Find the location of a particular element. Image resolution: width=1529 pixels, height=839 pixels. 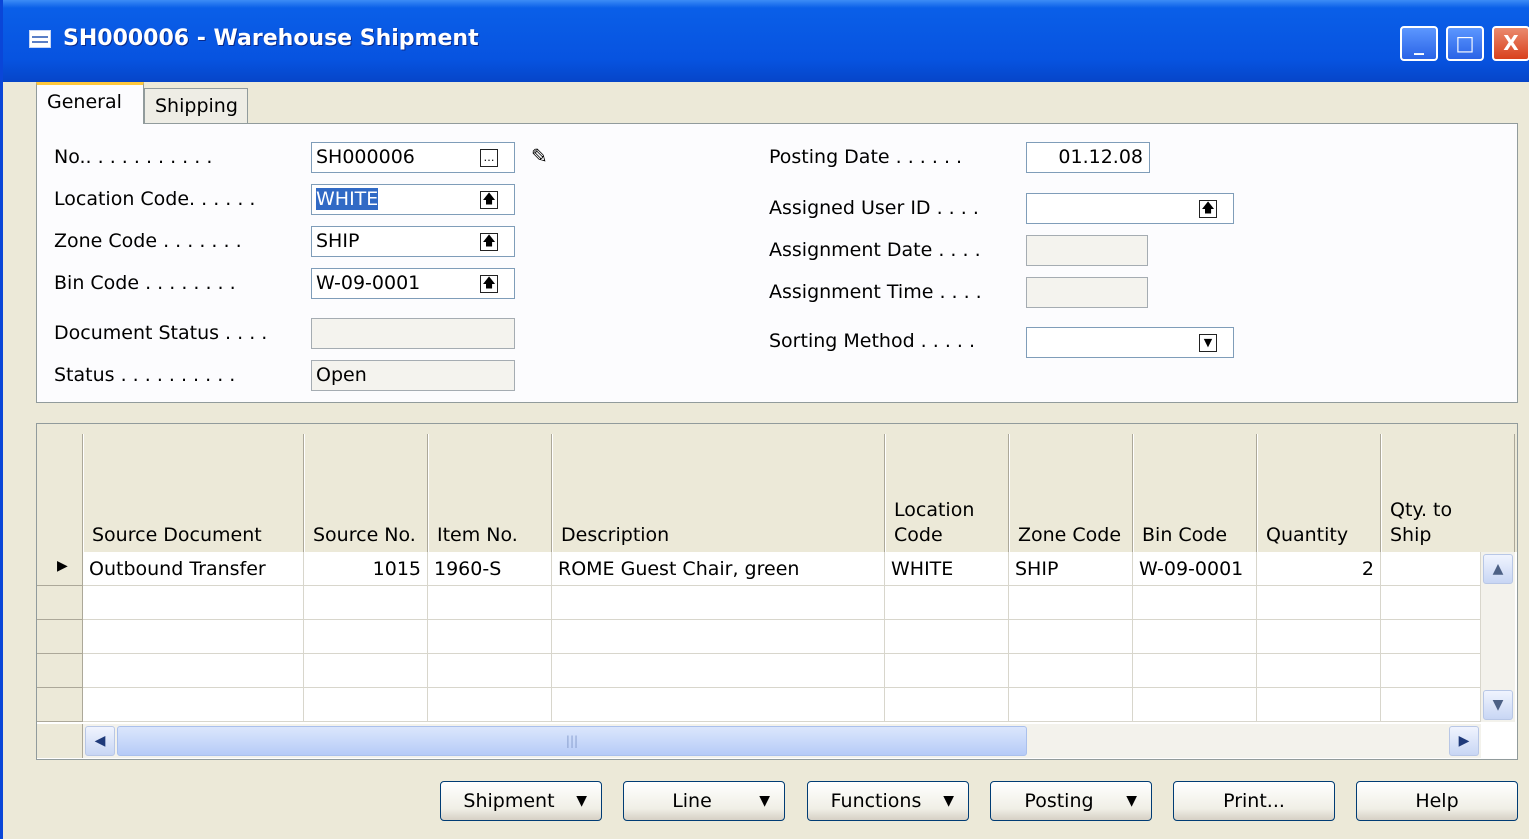

header-corner is located at coordinates (60, 493).